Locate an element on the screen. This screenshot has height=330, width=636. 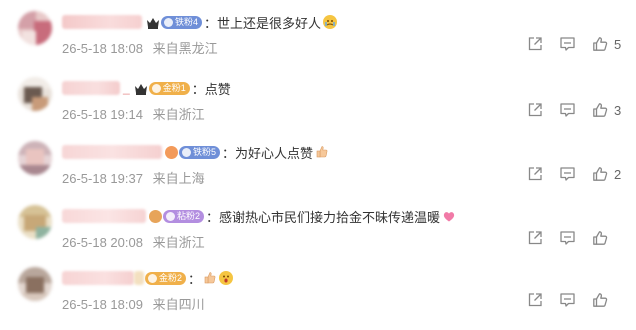
like-button: 3 is located at coordinates (607, 110).